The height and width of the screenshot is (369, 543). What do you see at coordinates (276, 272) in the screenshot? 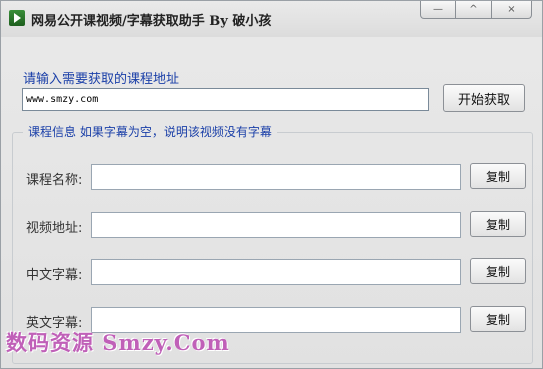
I see `chinese-subtitle-field` at bounding box center [276, 272].